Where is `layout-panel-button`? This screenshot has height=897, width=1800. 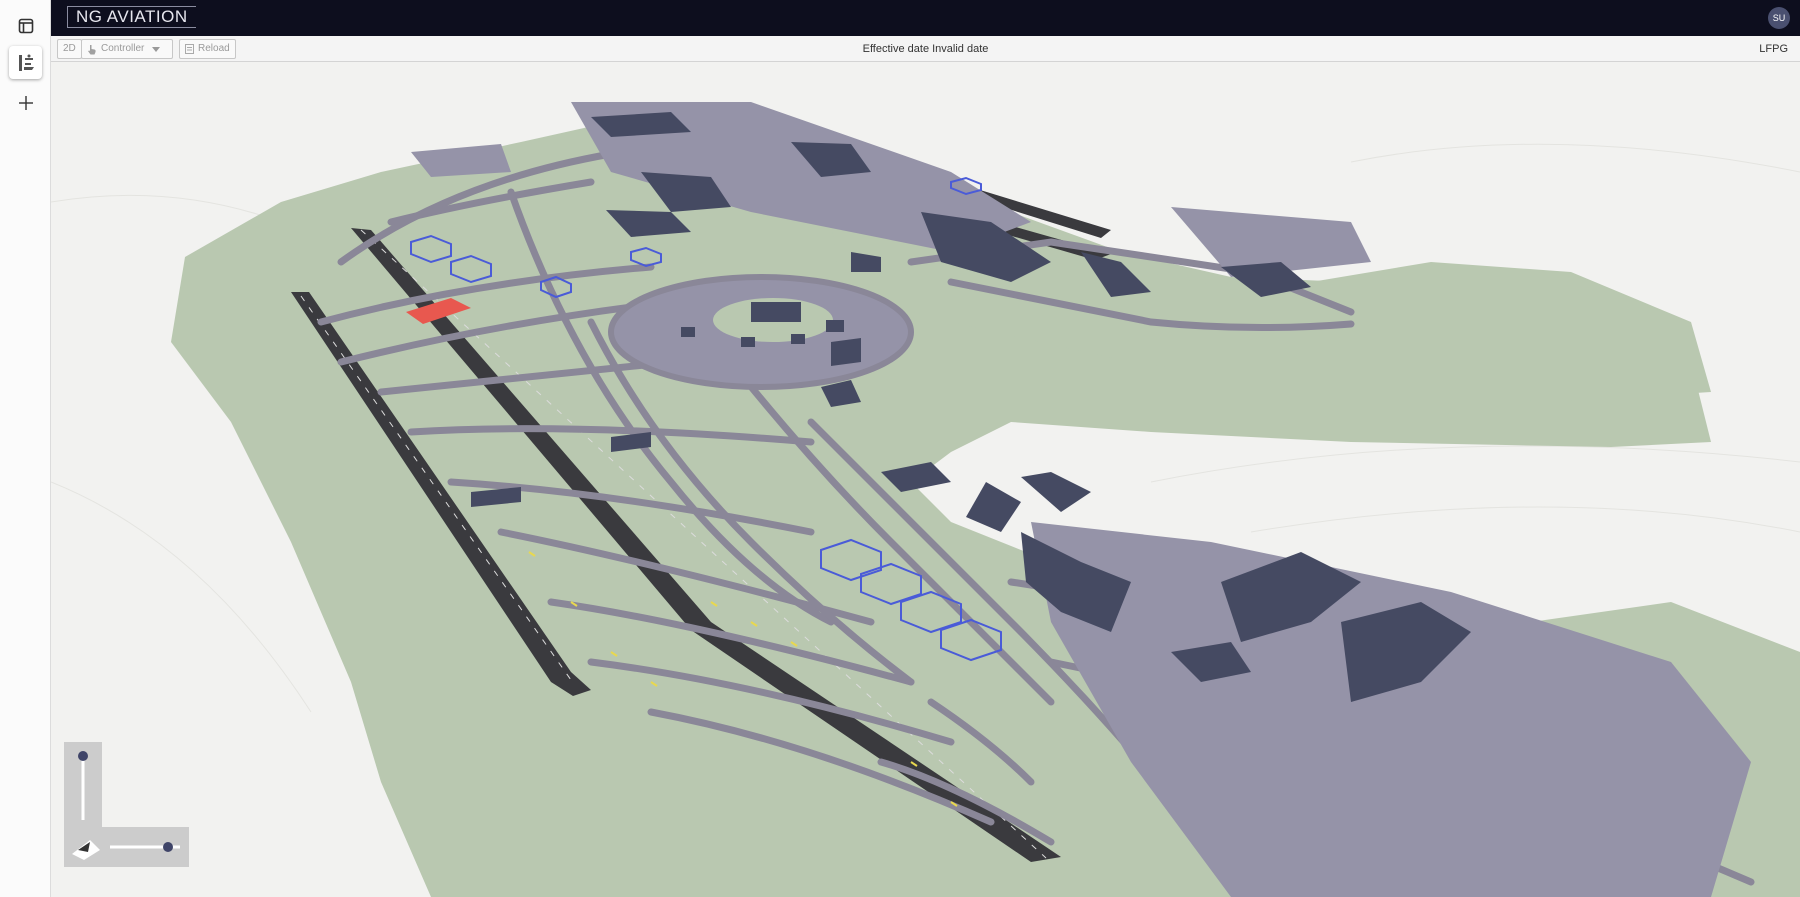
layout-panel-button is located at coordinates (25, 25).